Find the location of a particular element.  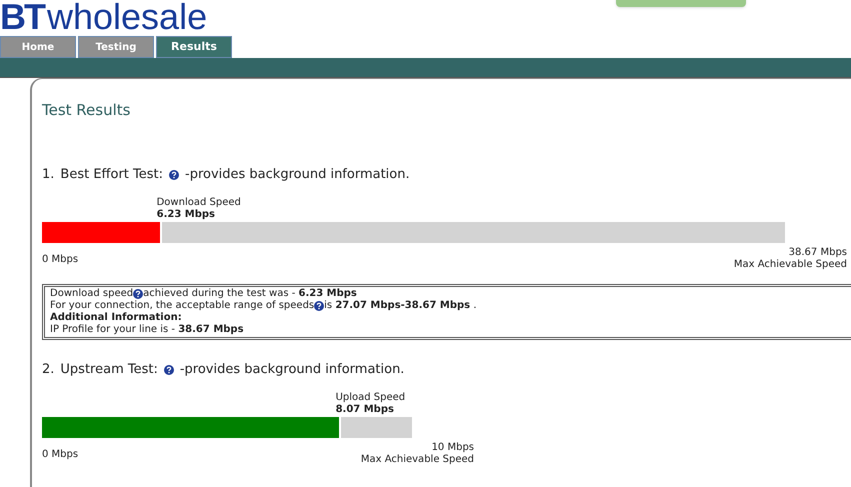

page-title: Test Results is located at coordinates (86, 110).